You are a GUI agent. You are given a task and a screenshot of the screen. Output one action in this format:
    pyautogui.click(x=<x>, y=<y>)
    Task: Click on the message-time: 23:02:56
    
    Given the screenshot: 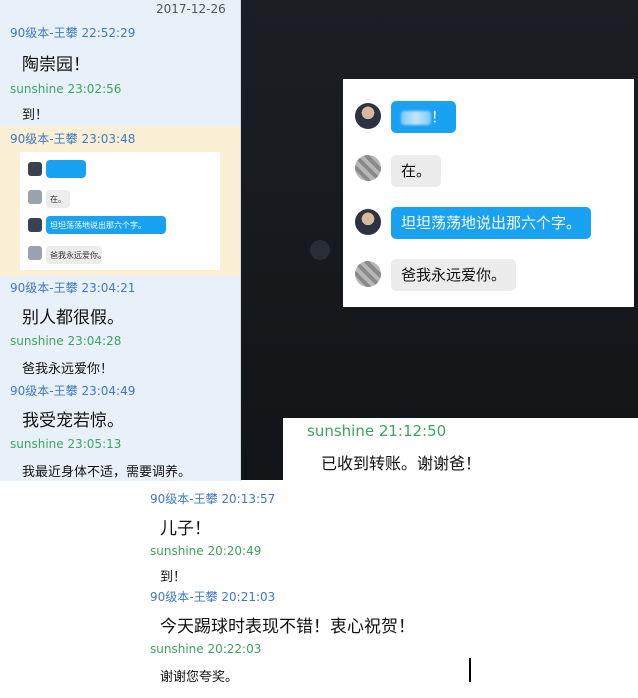 What is the action you would take?
    pyautogui.click(x=94, y=89)
    